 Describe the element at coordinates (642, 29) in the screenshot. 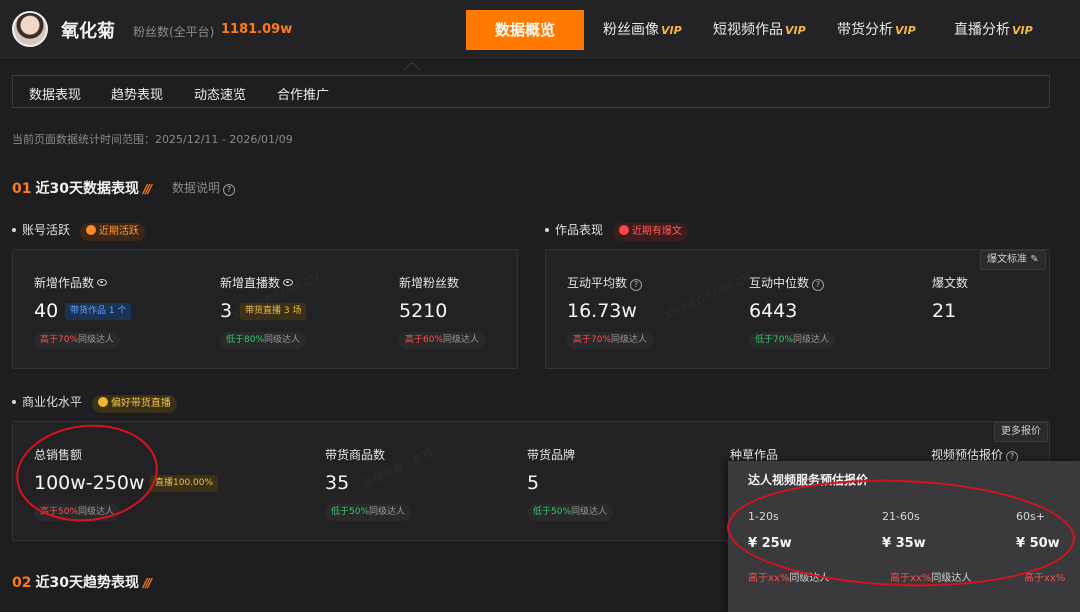

I see `tab-fan-profile: 粉丝画像 VIP` at that location.